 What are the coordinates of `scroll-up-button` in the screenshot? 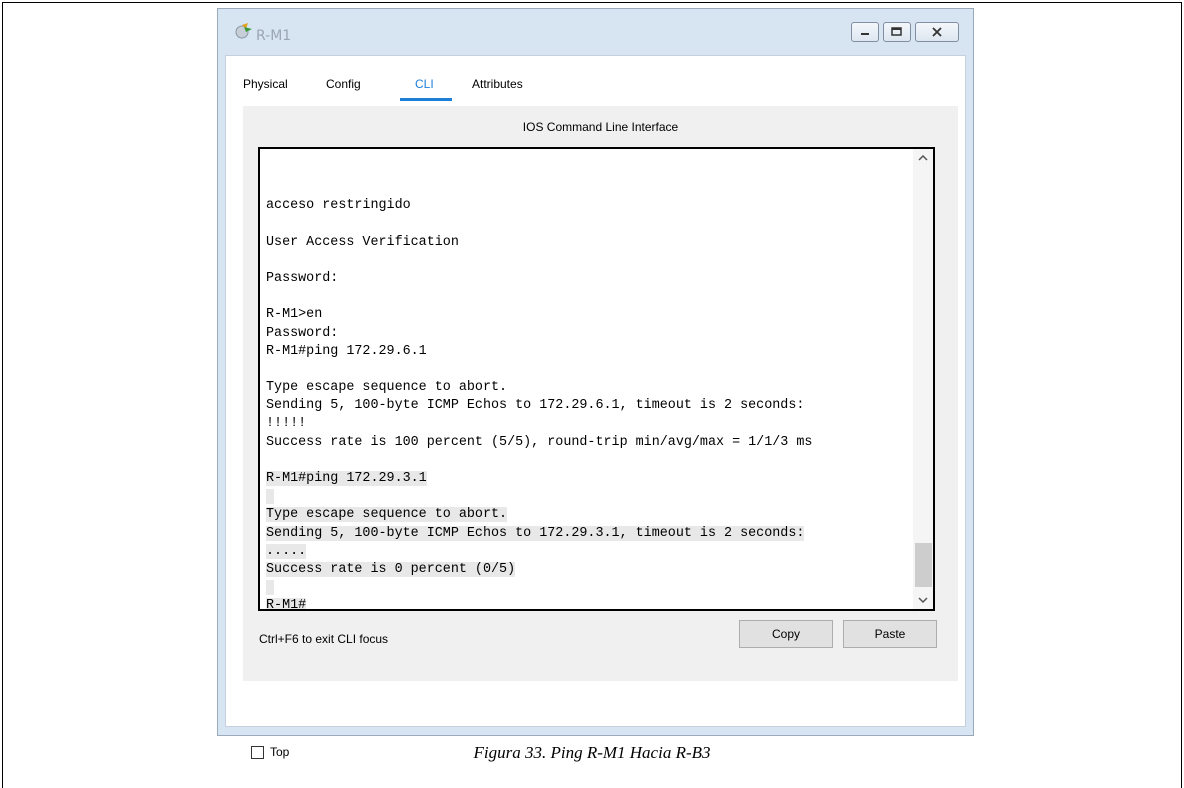 It's located at (923, 158).